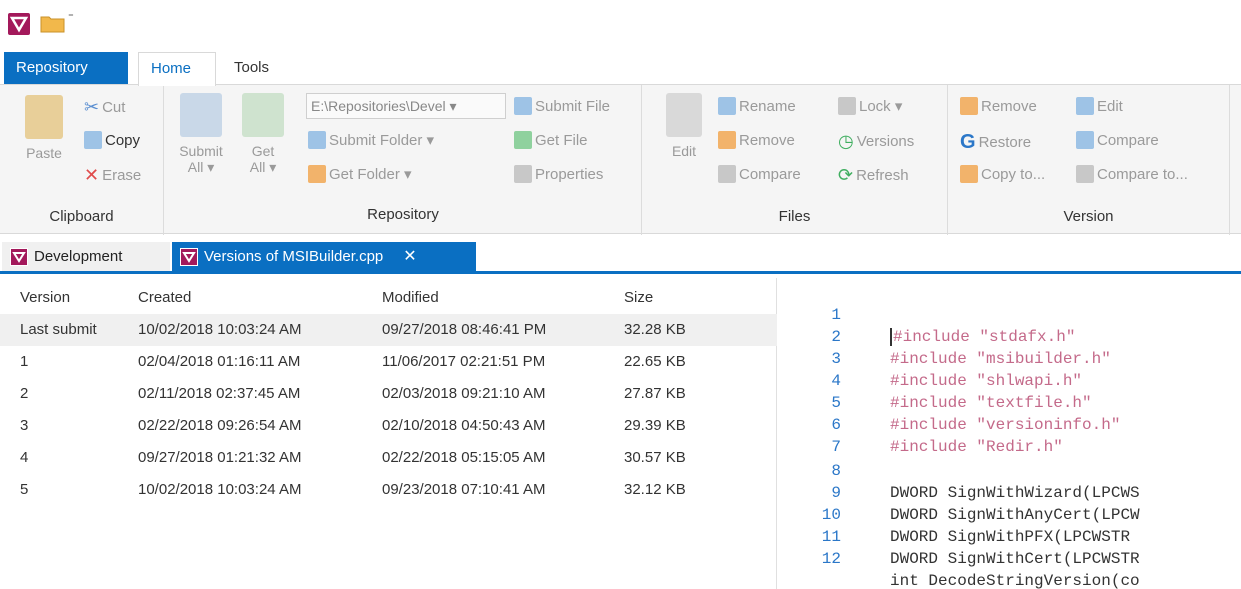 The height and width of the screenshot is (589, 1241). Describe the element at coordinates (370, 174) in the screenshot. I see `get-folder-label: Get Folder ▾` at that location.